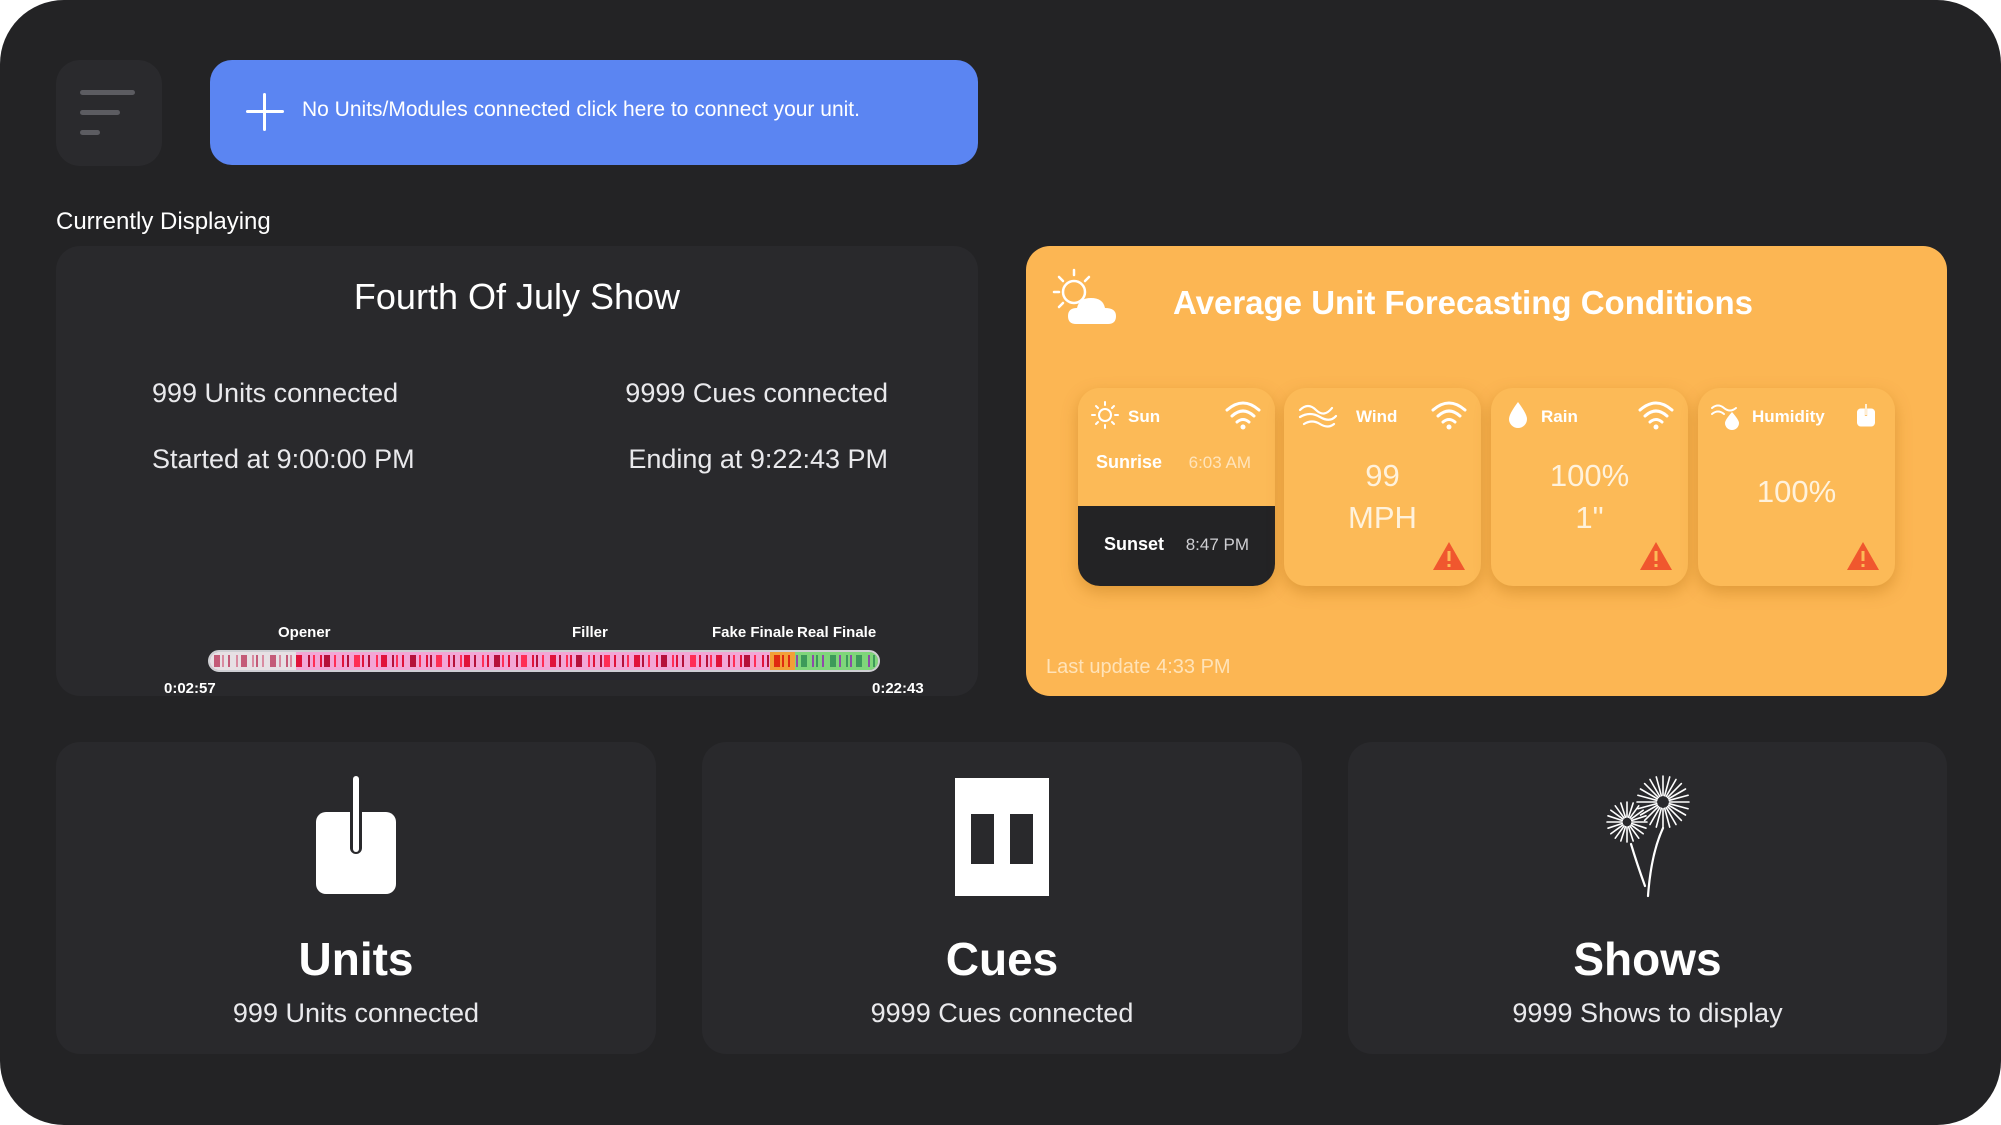 This screenshot has height=1125, width=2001. What do you see at coordinates (356, 959) in the screenshot?
I see `units-card-title: Units` at bounding box center [356, 959].